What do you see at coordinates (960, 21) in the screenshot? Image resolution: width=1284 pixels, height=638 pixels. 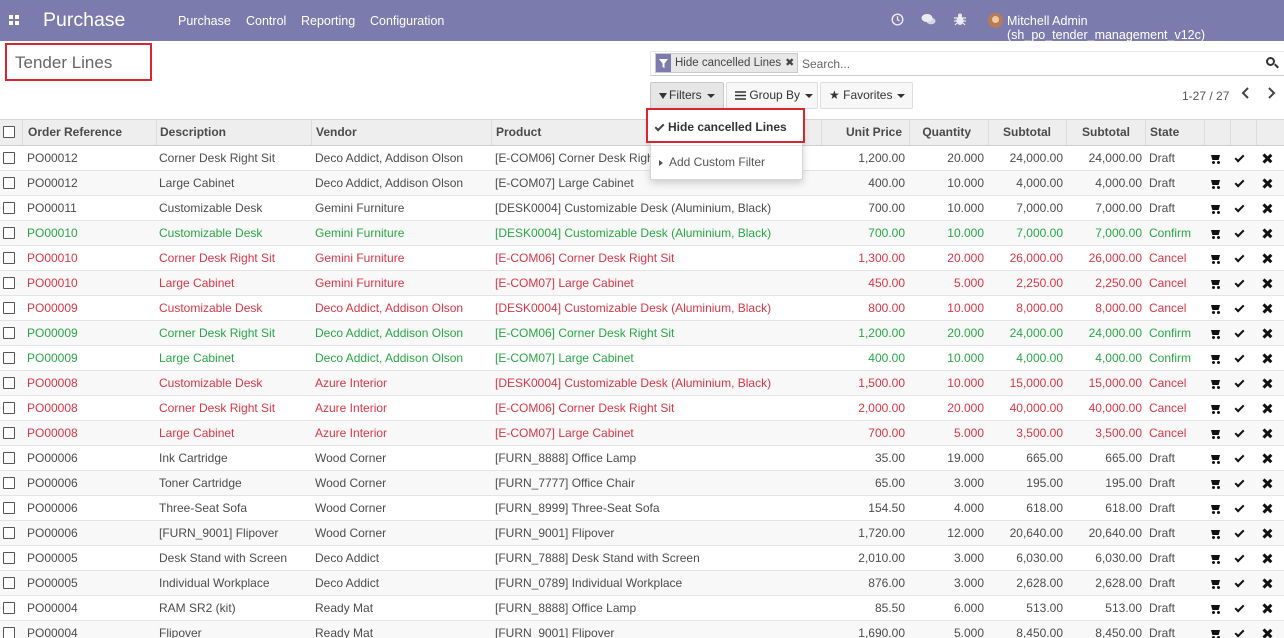 I see `bug-icon` at bounding box center [960, 21].